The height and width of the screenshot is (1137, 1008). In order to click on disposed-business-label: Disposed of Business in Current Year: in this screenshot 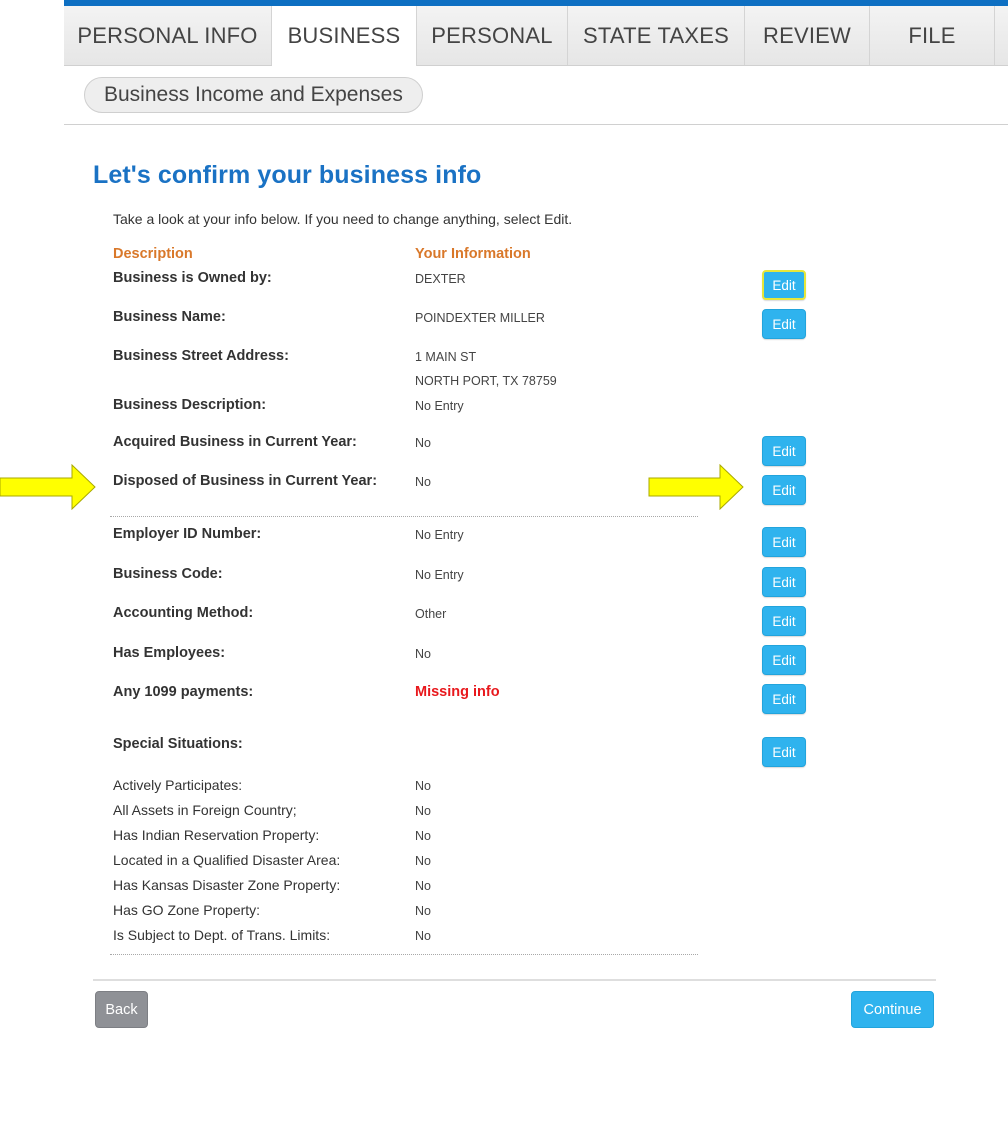, I will do `click(245, 481)`.